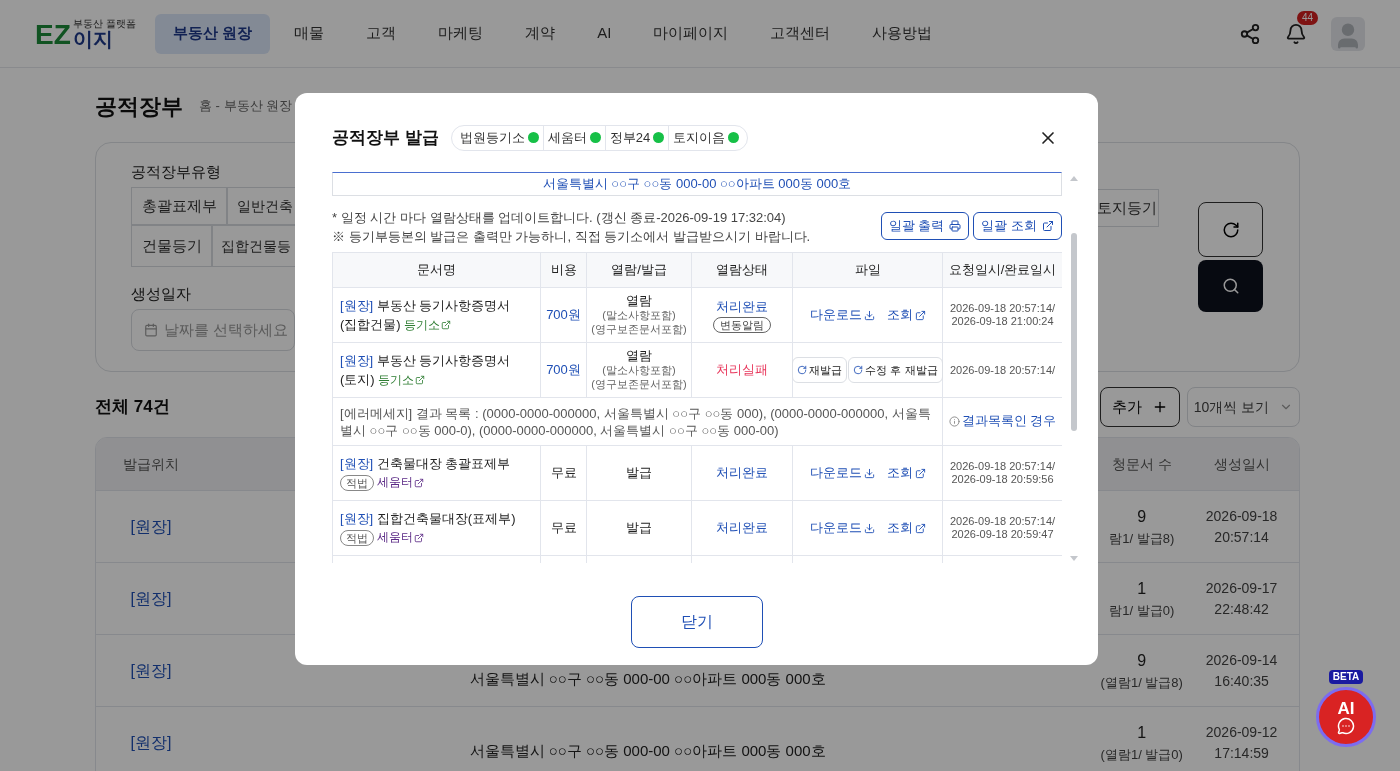 This screenshot has width=1400, height=771. What do you see at coordinates (691, 33) in the screenshot?
I see `nav-tab: 마이페이지` at bounding box center [691, 33].